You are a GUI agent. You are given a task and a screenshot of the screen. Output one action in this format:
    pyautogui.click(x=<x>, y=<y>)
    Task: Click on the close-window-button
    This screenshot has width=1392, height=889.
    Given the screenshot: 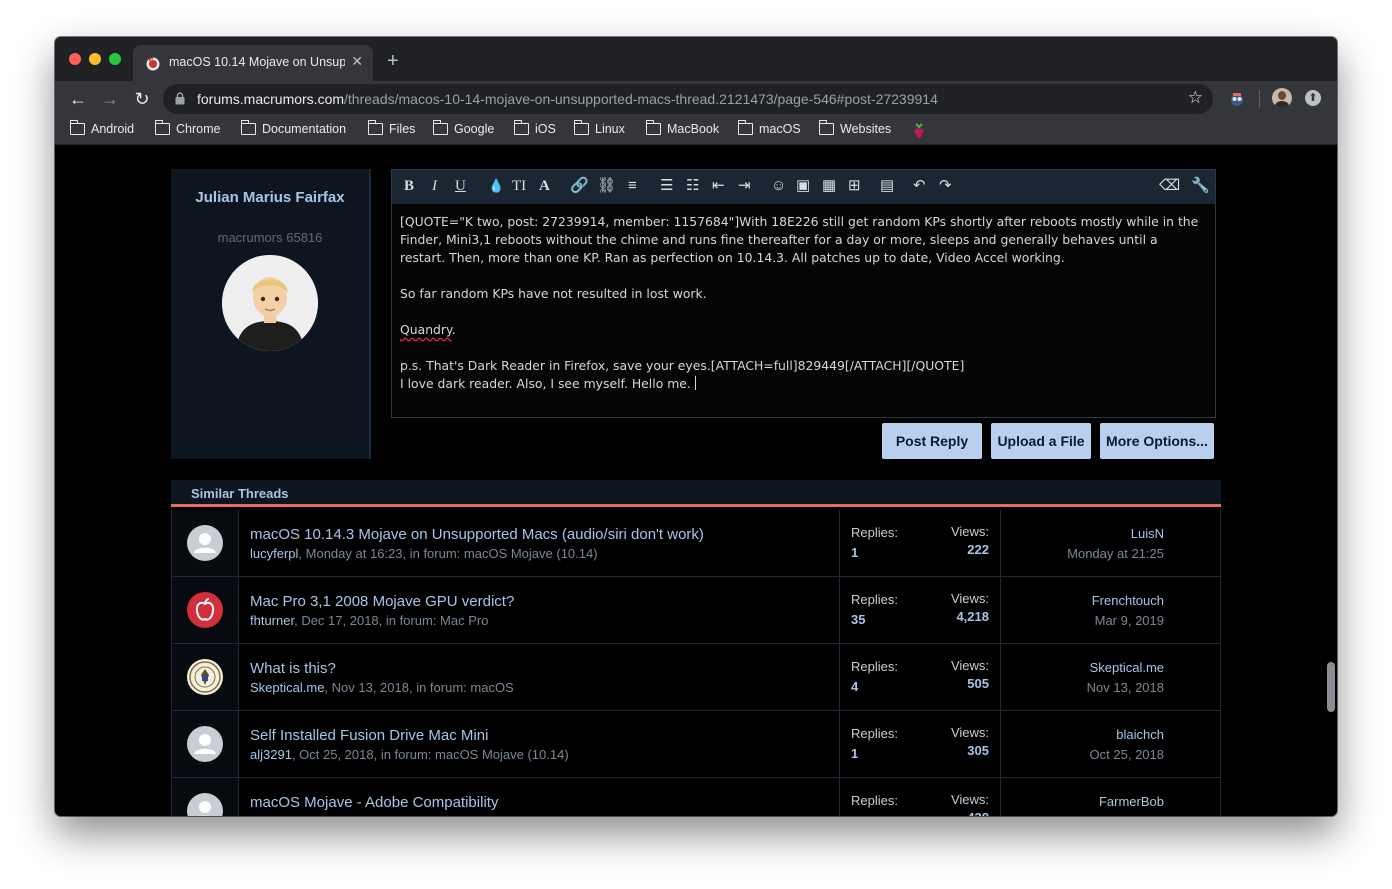 What is the action you would take?
    pyautogui.click(x=75, y=59)
    